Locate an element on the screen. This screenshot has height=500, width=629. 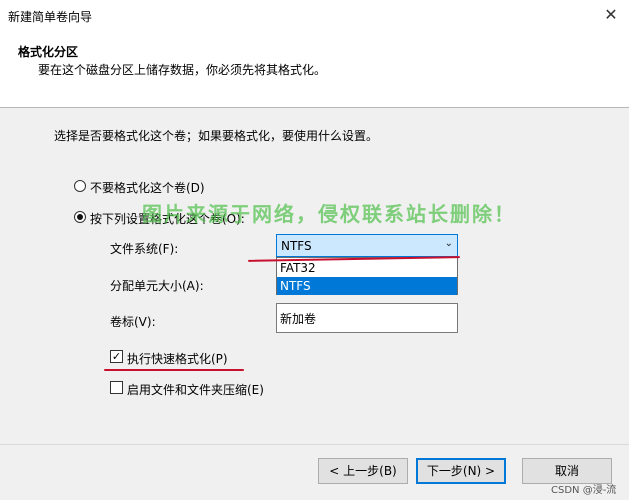
file-system-dropdown: FAT32 NTFS is located at coordinates (367, 276).